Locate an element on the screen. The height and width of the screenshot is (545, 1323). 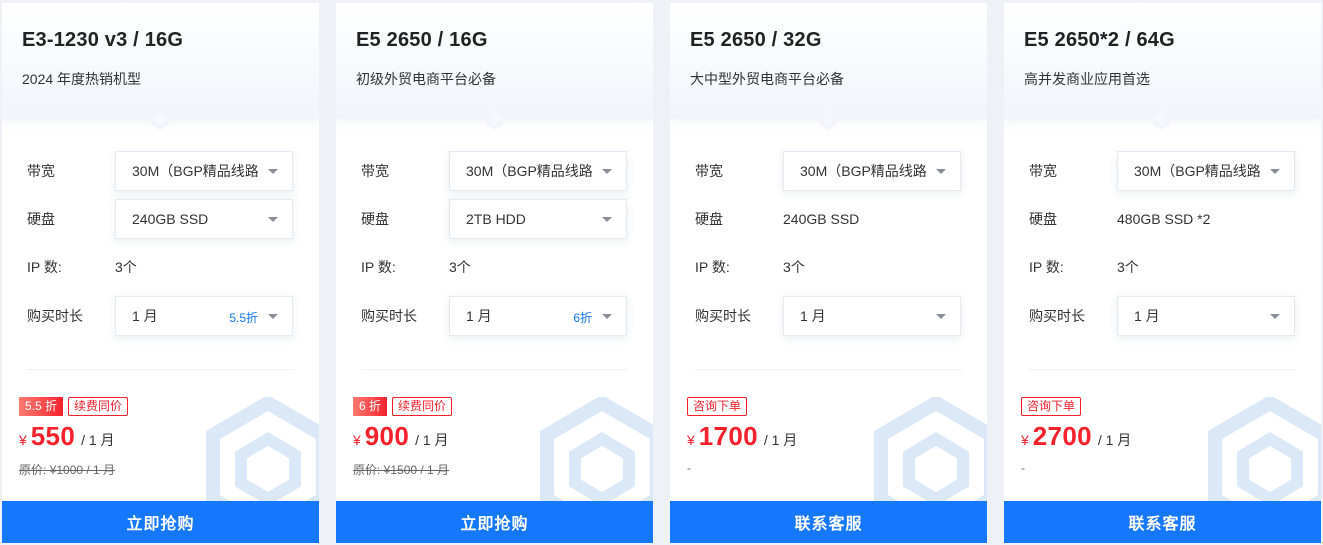
card-subtitle: 高并发商业应用首选 is located at coordinates (1087, 79).